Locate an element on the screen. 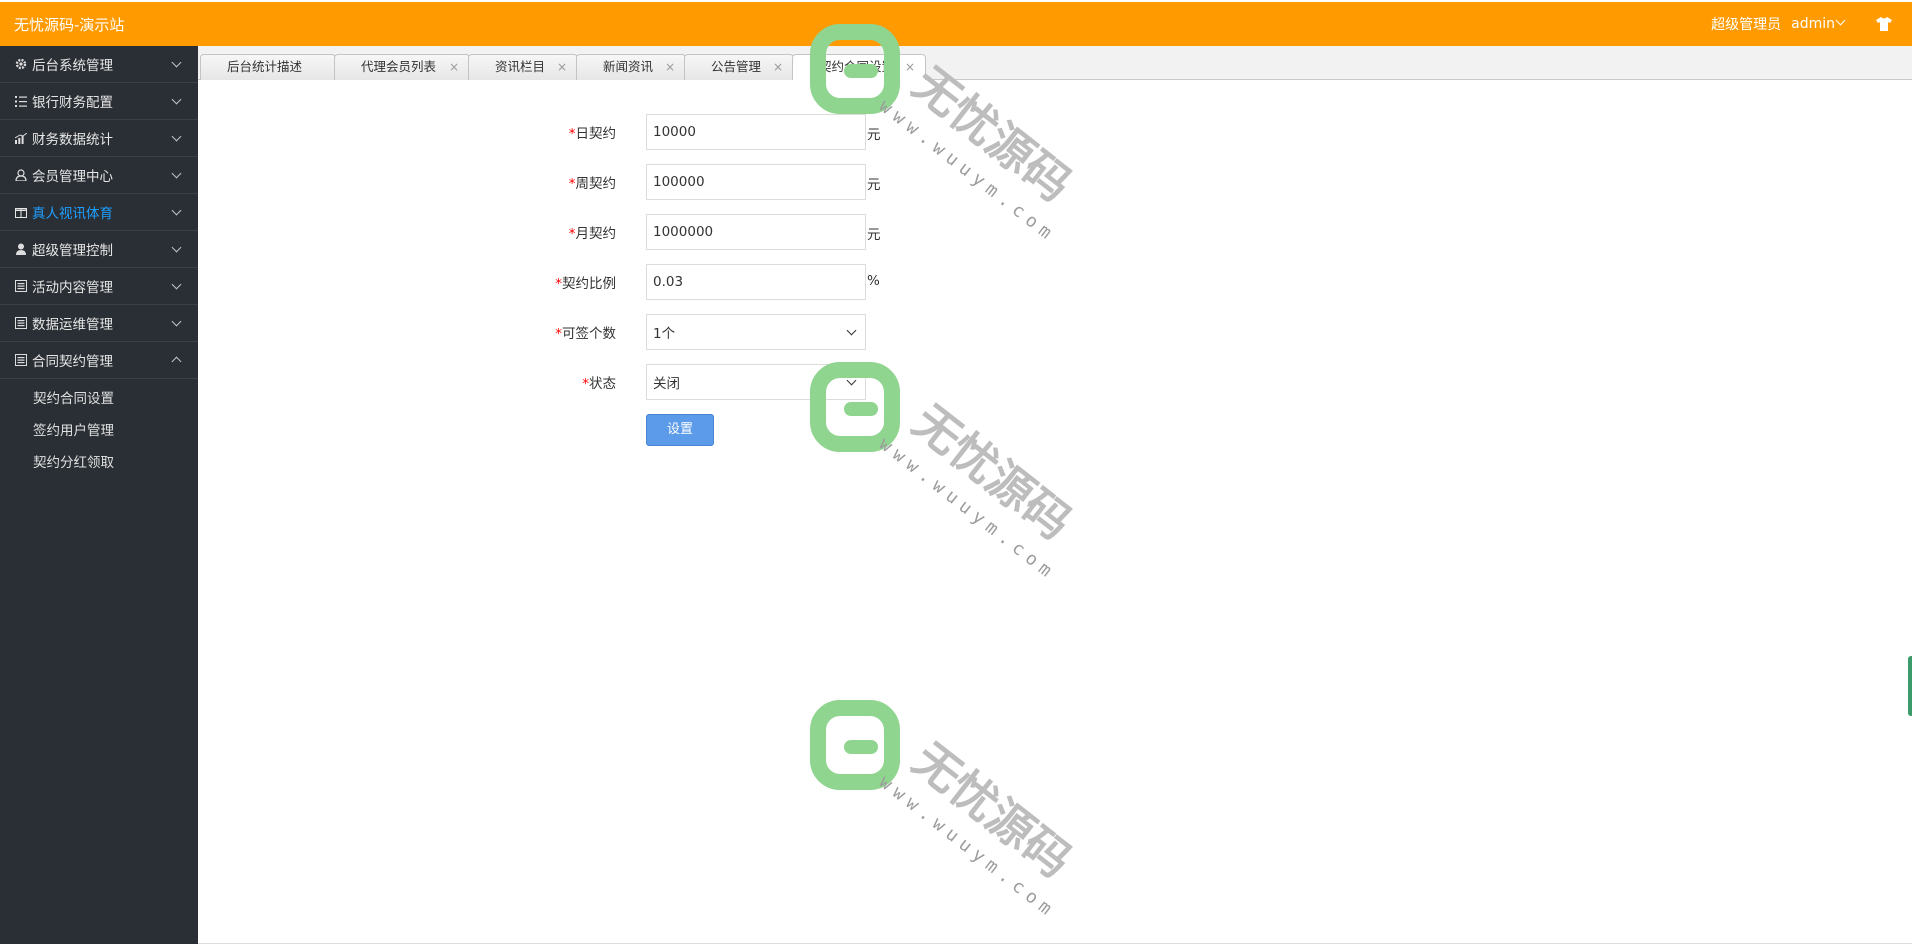 This screenshot has height=948, width=1912. ratio-unit: % is located at coordinates (873, 281).